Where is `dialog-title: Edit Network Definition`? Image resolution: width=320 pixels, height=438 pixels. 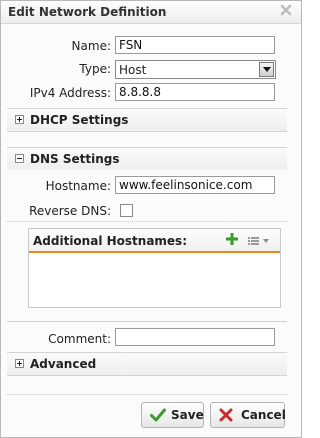 dialog-title: Edit Network Definition is located at coordinates (87, 12).